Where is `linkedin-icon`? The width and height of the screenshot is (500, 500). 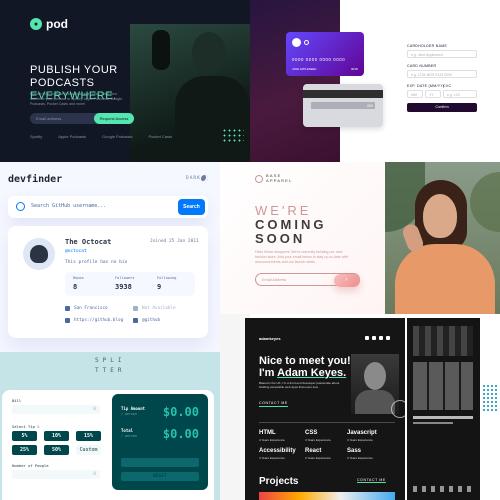
linkedin-icon is located at coordinates (381, 338).